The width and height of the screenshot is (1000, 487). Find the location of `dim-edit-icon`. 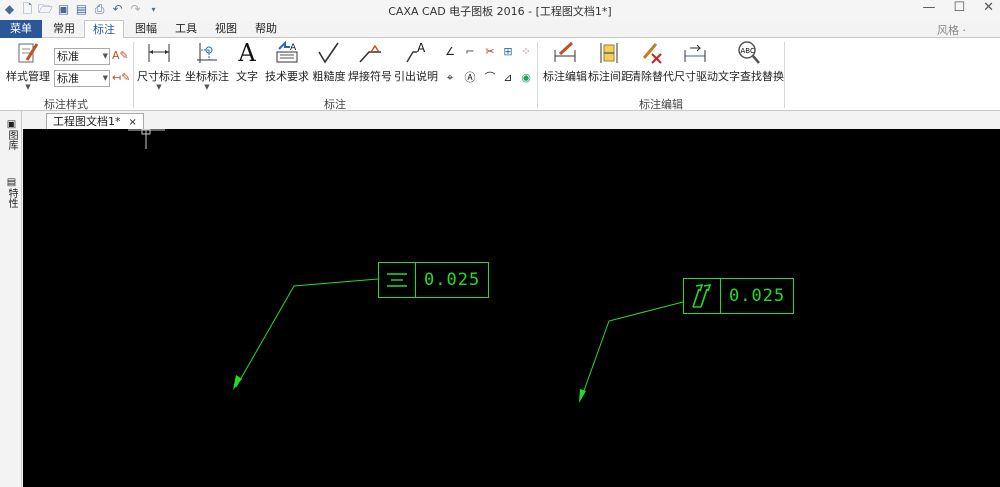

dim-edit-icon is located at coordinates (565, 51).